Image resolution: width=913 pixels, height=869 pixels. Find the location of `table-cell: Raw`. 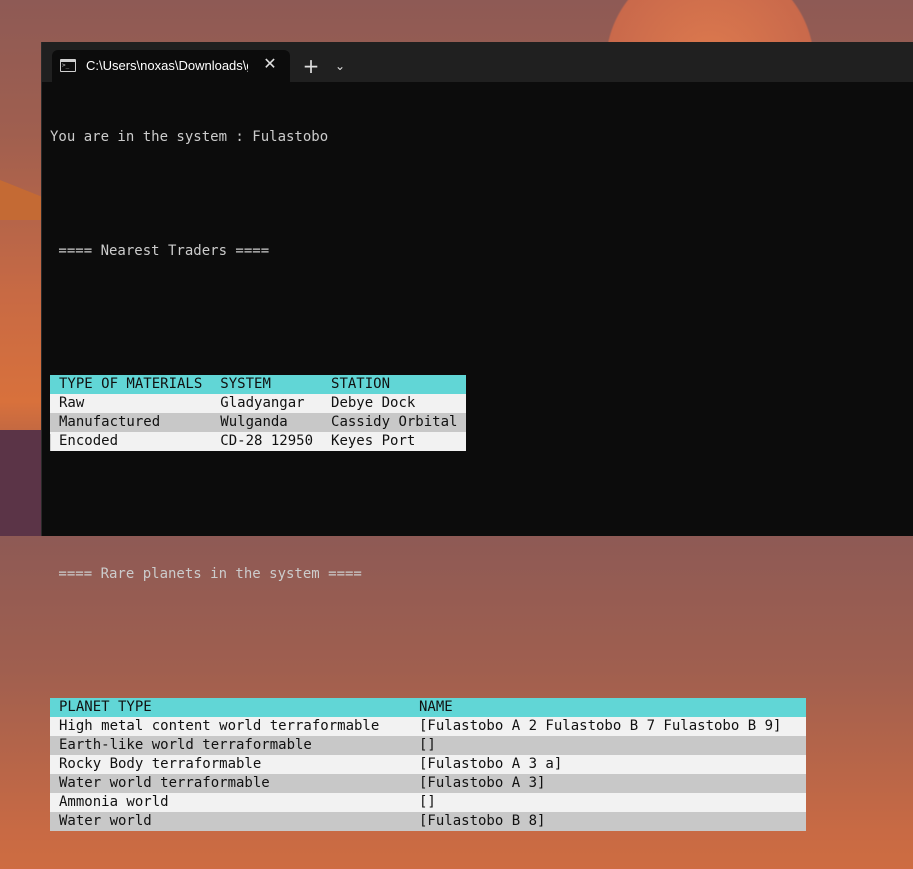

table-cell: Raw is located at coordinates (72, 403).